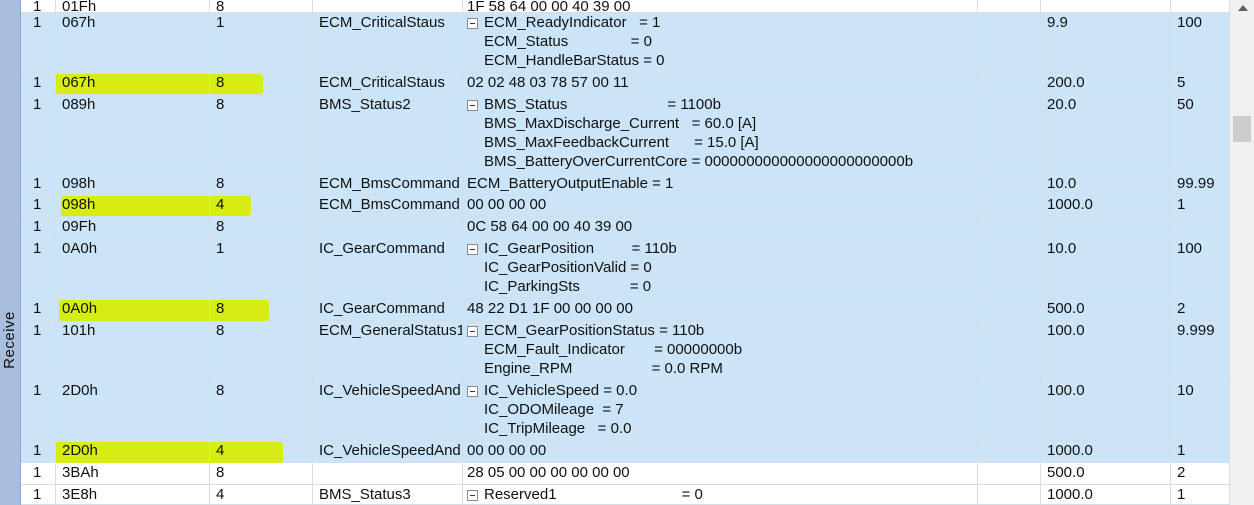 This screenshot has width=1254, height=505. What do you see at coordinates (1200, 309) in the screenshot?
I see `cell-count: 2` at bounding box center [1200, 309].